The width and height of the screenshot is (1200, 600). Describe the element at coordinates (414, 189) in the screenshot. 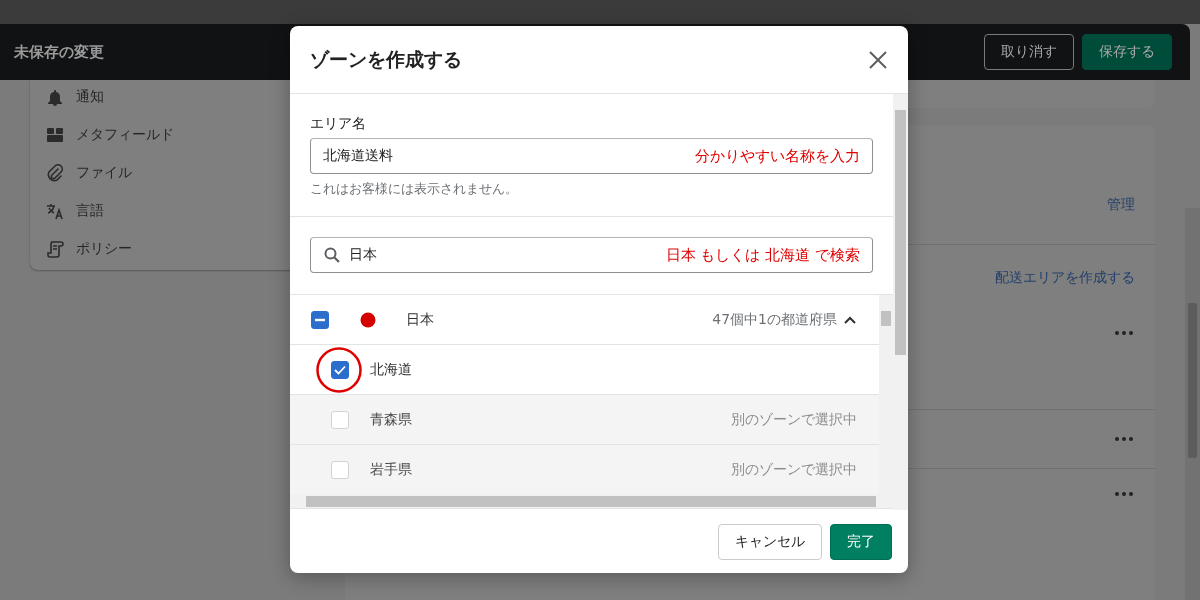

I see `help-text: これはお客様には表示されません。` at that location.